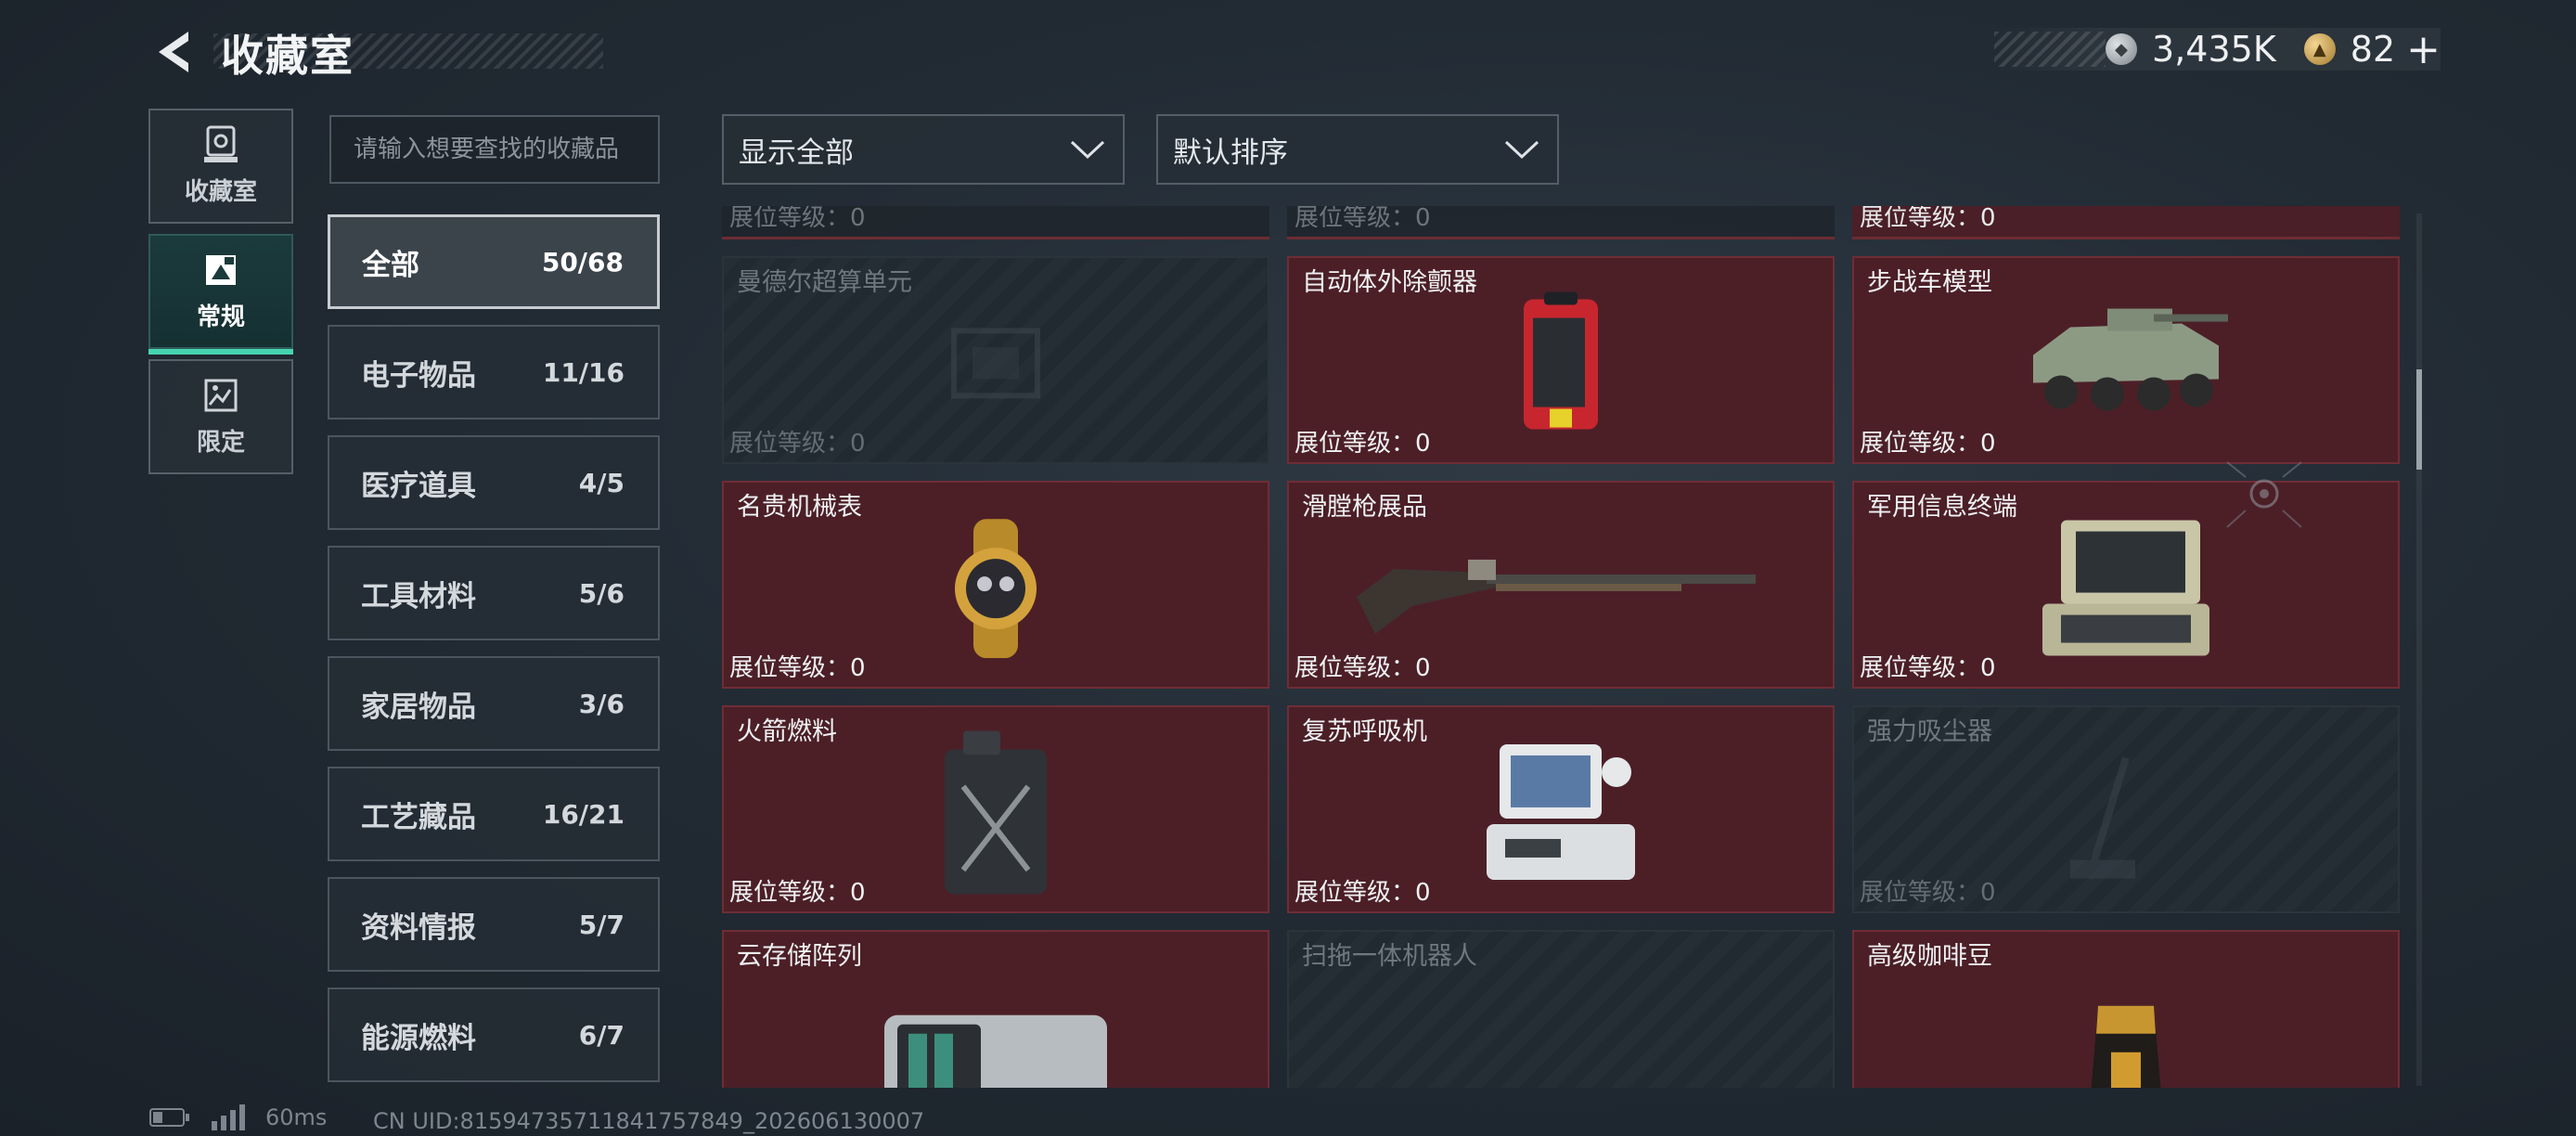 This screenshot has height=1136, width=2576. Describe the element at coordinates (494, 372) in the screenshot. I see `category-electronics: 电子物品 11/16` at that location.